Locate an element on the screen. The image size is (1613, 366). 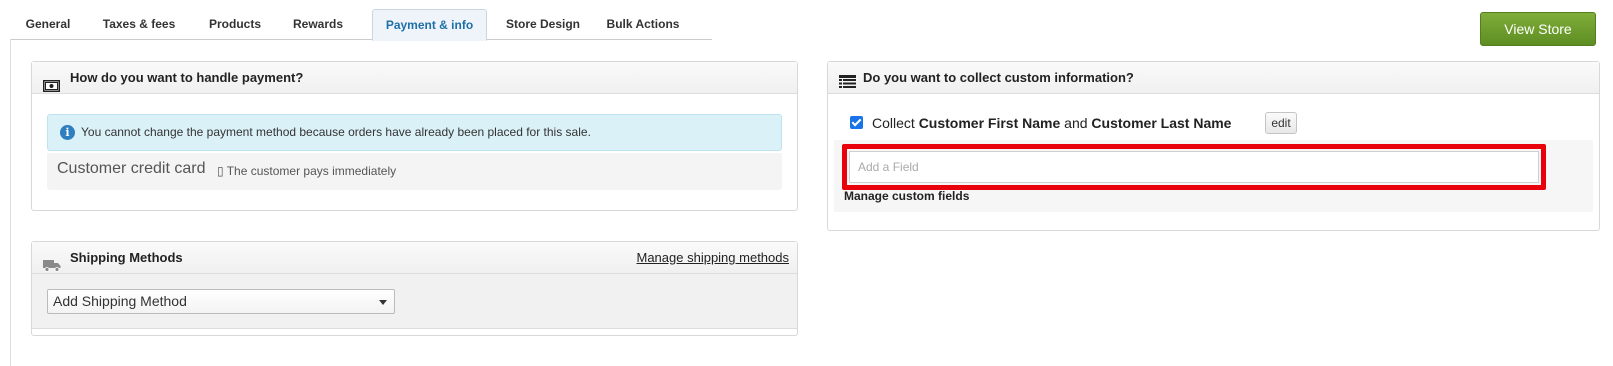
shipping-panel-body: Add Shipping Method is located at coordinates (414, 301).